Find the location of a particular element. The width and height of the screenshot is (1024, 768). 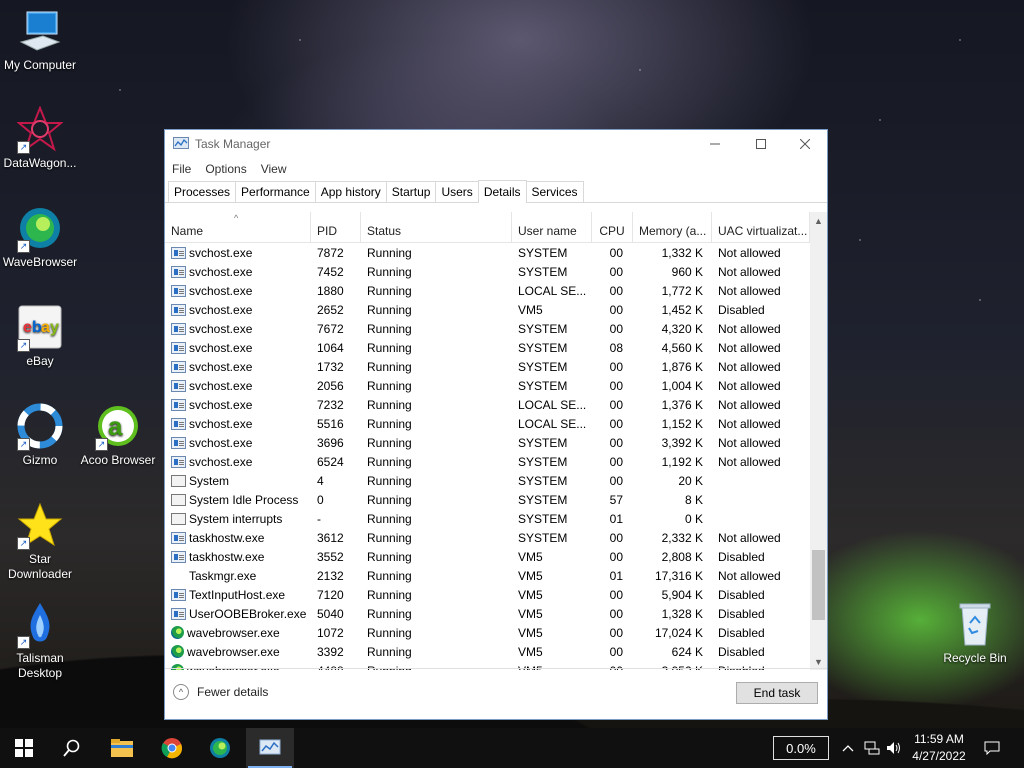

maximize-button is located at coordinates (761, 144).